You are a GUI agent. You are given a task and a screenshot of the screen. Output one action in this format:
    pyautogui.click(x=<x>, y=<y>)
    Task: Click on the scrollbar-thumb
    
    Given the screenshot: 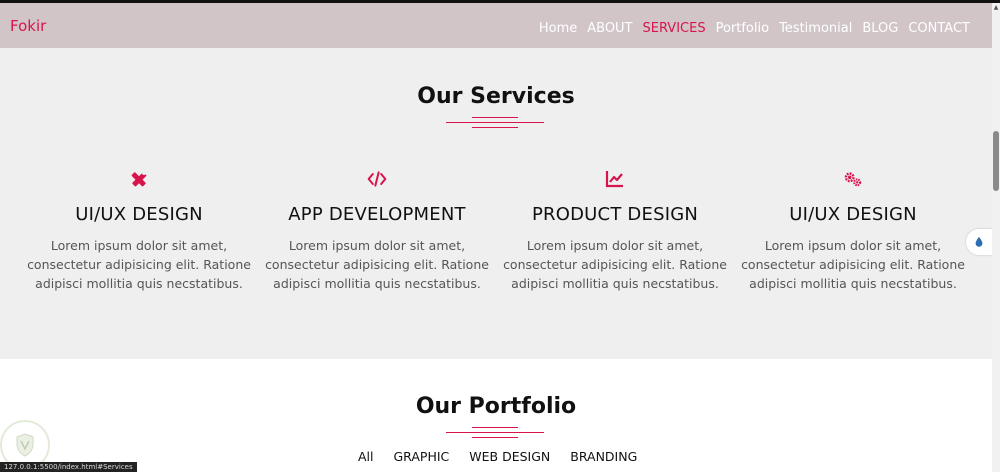 What is the action you would take?
    pyautogui.click(x=996, y=161)
    